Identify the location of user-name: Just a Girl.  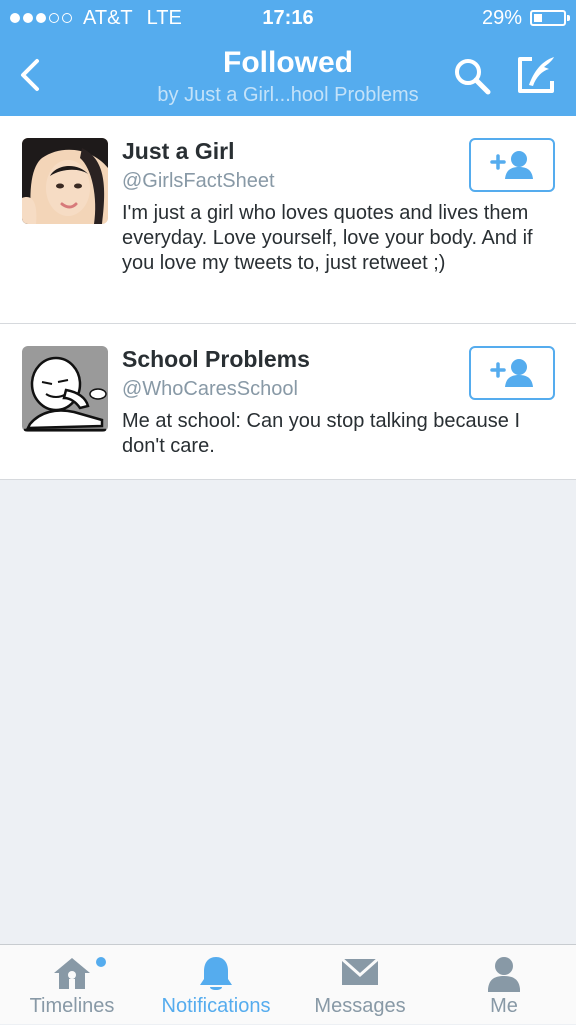
(178, 151).